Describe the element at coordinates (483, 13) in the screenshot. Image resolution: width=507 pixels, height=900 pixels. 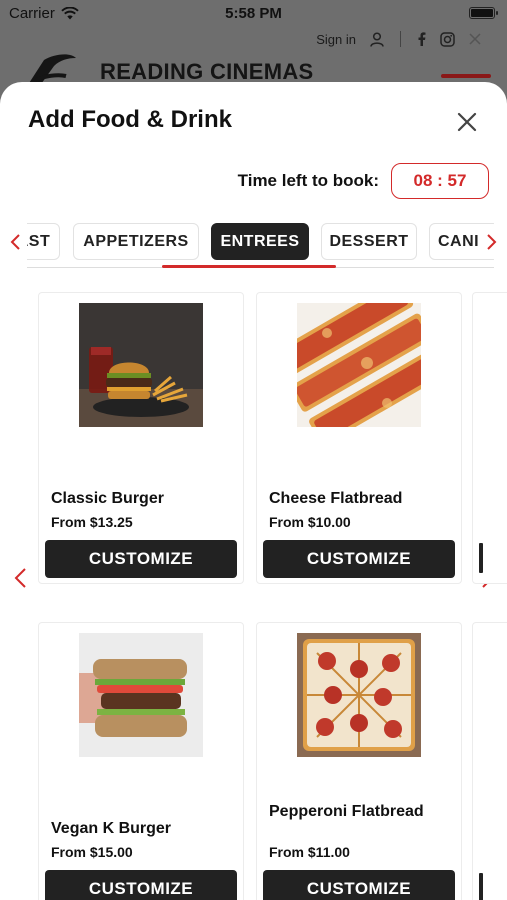
I see `battery-icon` at that location.